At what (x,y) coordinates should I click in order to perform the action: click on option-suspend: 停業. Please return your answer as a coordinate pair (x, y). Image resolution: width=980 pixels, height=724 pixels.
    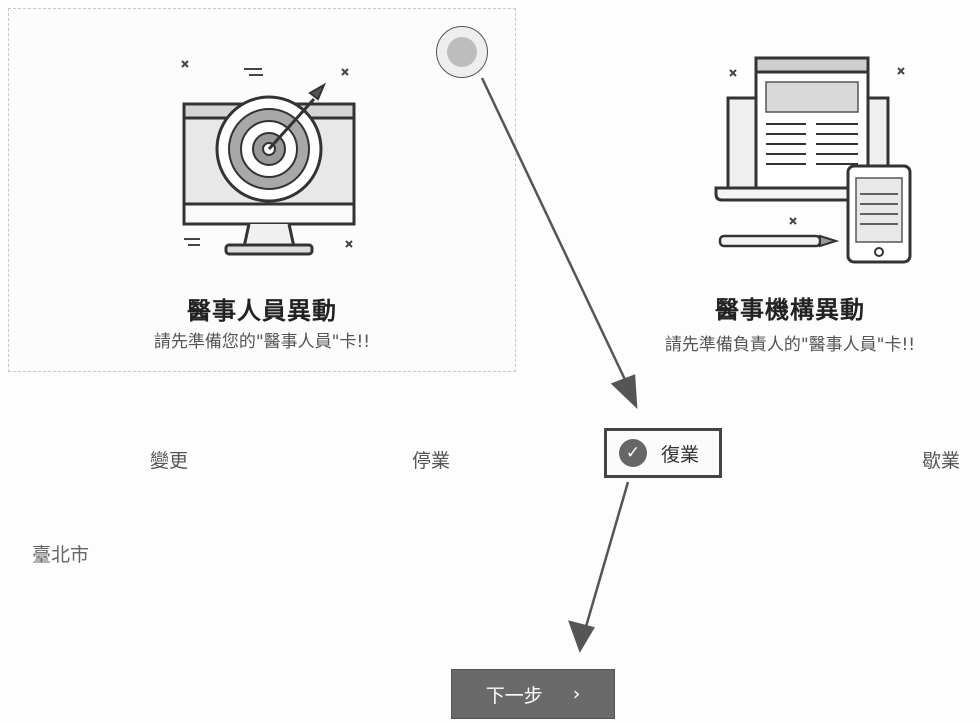
    Looking at the image, I should click on (431, 459).